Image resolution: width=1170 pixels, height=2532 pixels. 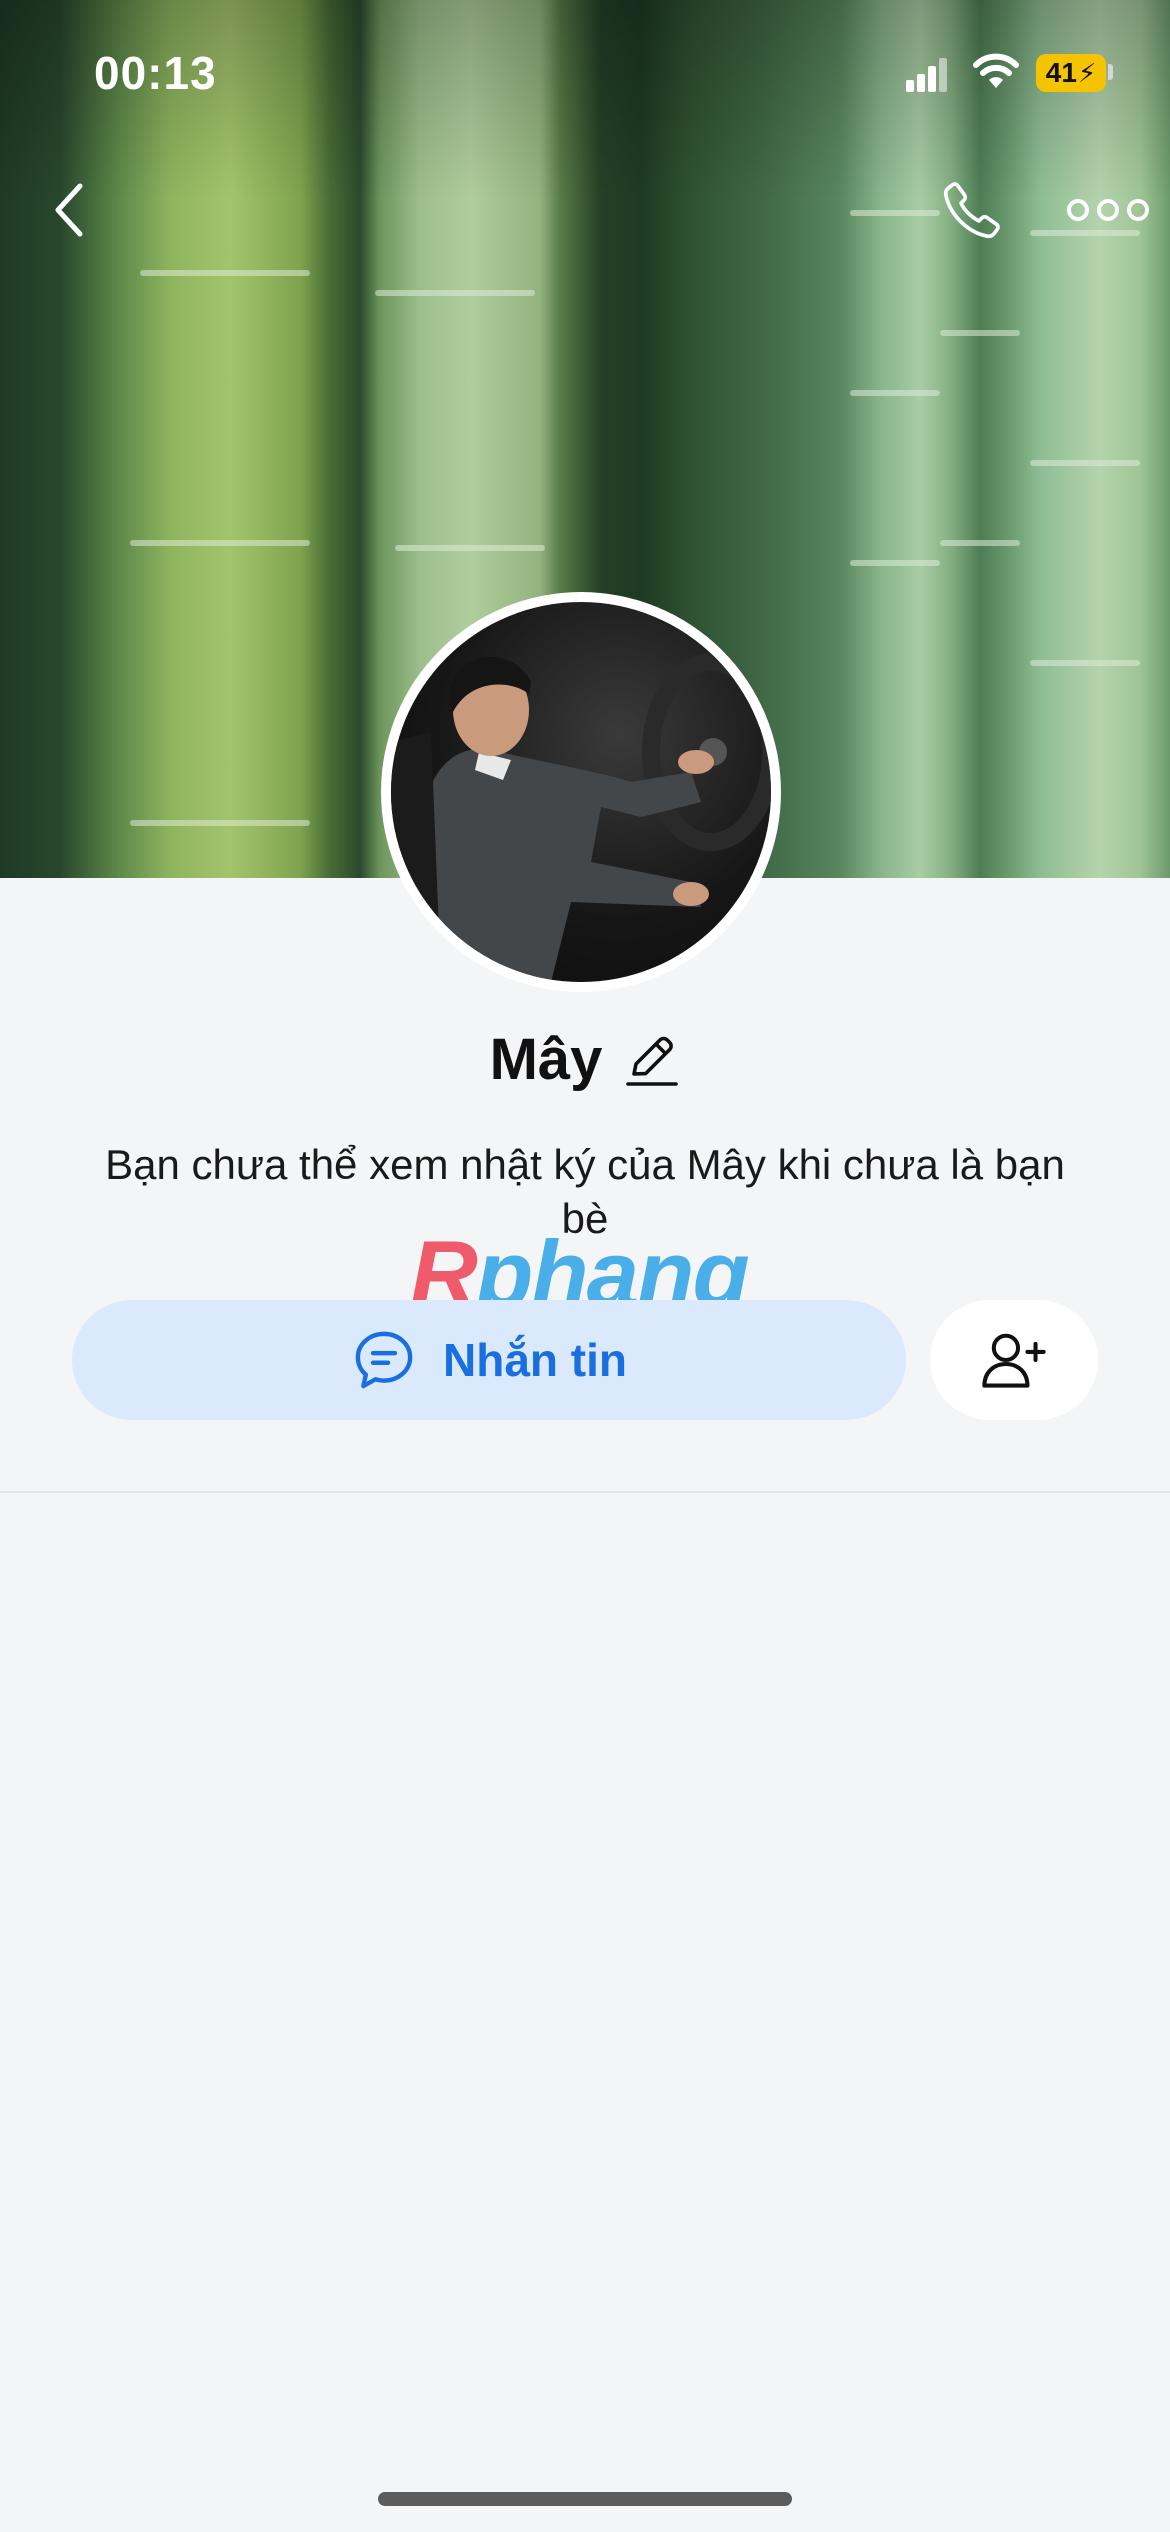 What do you see at coordinates (546, 1059) in the screenshot?
I see `profile-name: Mây` at bounding box center [546, 1059].